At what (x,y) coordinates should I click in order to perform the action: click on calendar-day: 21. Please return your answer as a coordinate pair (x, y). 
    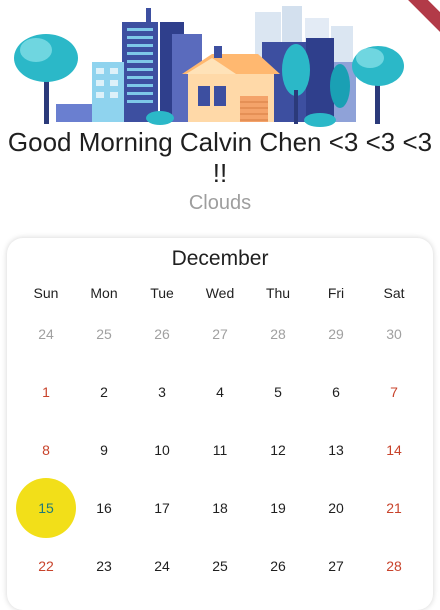
    Looking at the image, I should click on (394, 508).